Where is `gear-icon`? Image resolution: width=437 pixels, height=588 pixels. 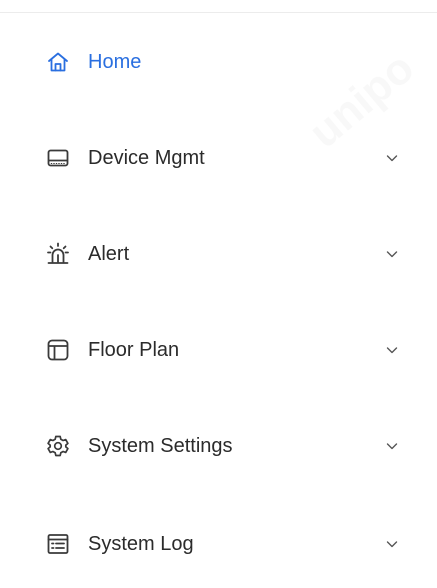 gear-icon is located at coordinates (58, 446).